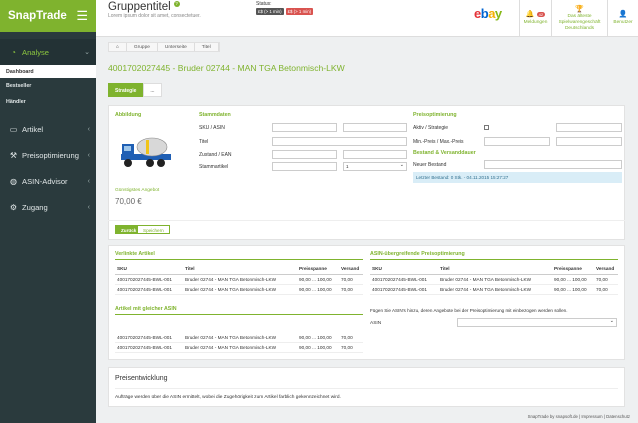  I want to click on aktiv-label: Aktiv / Strategie, so click(431, 128).